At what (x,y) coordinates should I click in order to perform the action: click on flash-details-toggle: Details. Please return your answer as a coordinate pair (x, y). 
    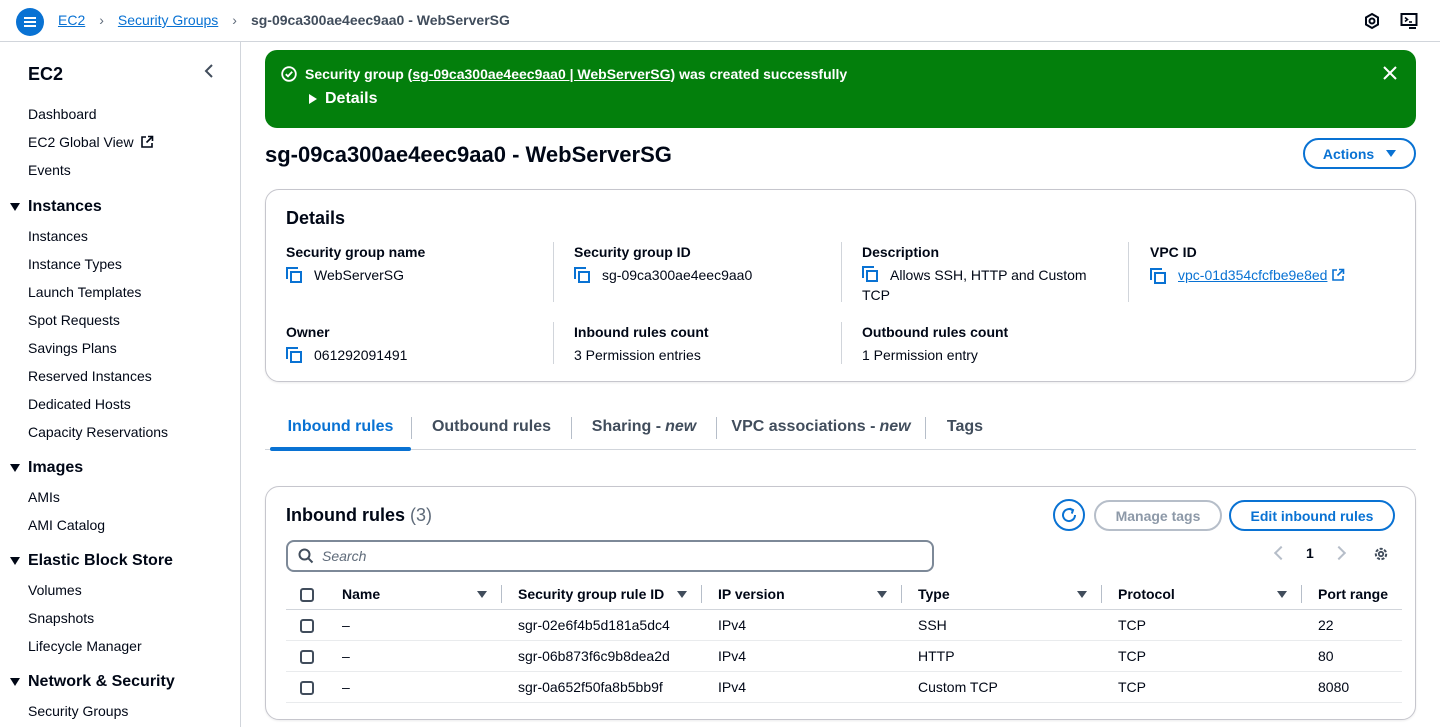
    Looking at the image, I should click on (343, 99).